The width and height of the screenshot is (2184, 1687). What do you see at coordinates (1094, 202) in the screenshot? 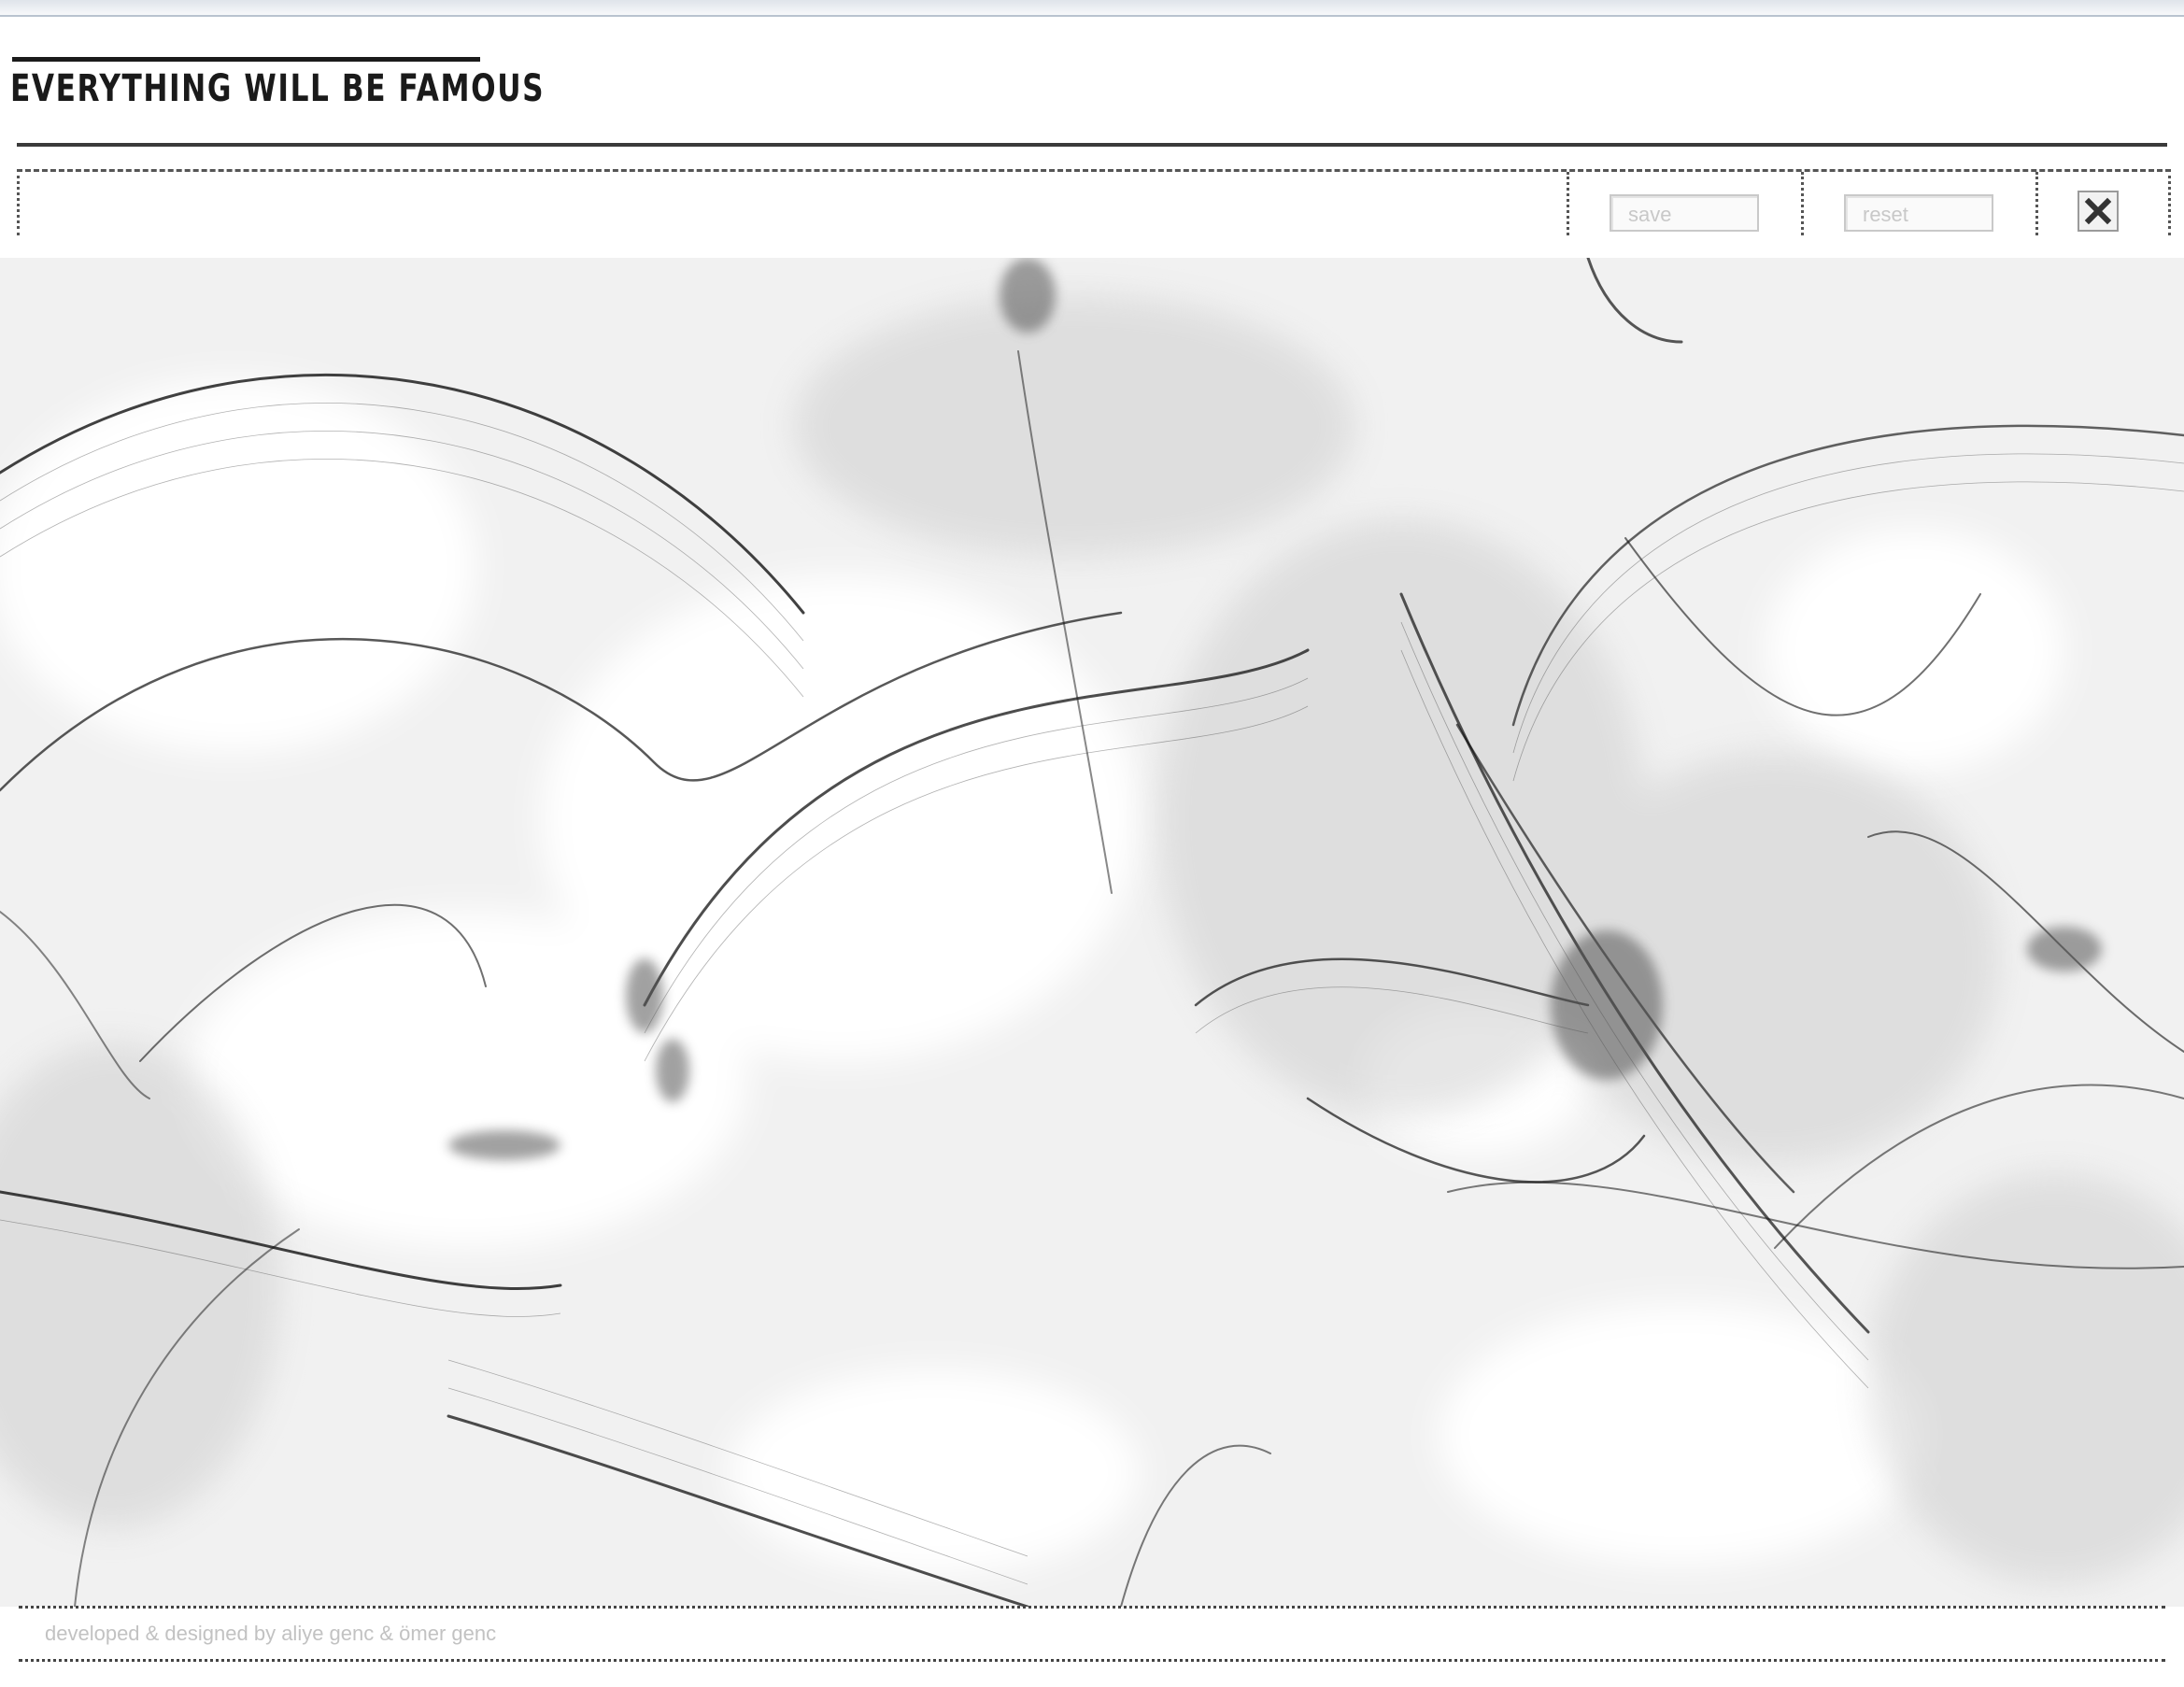
I see `toolbar: save reset` at bounding box center [1094, 202].